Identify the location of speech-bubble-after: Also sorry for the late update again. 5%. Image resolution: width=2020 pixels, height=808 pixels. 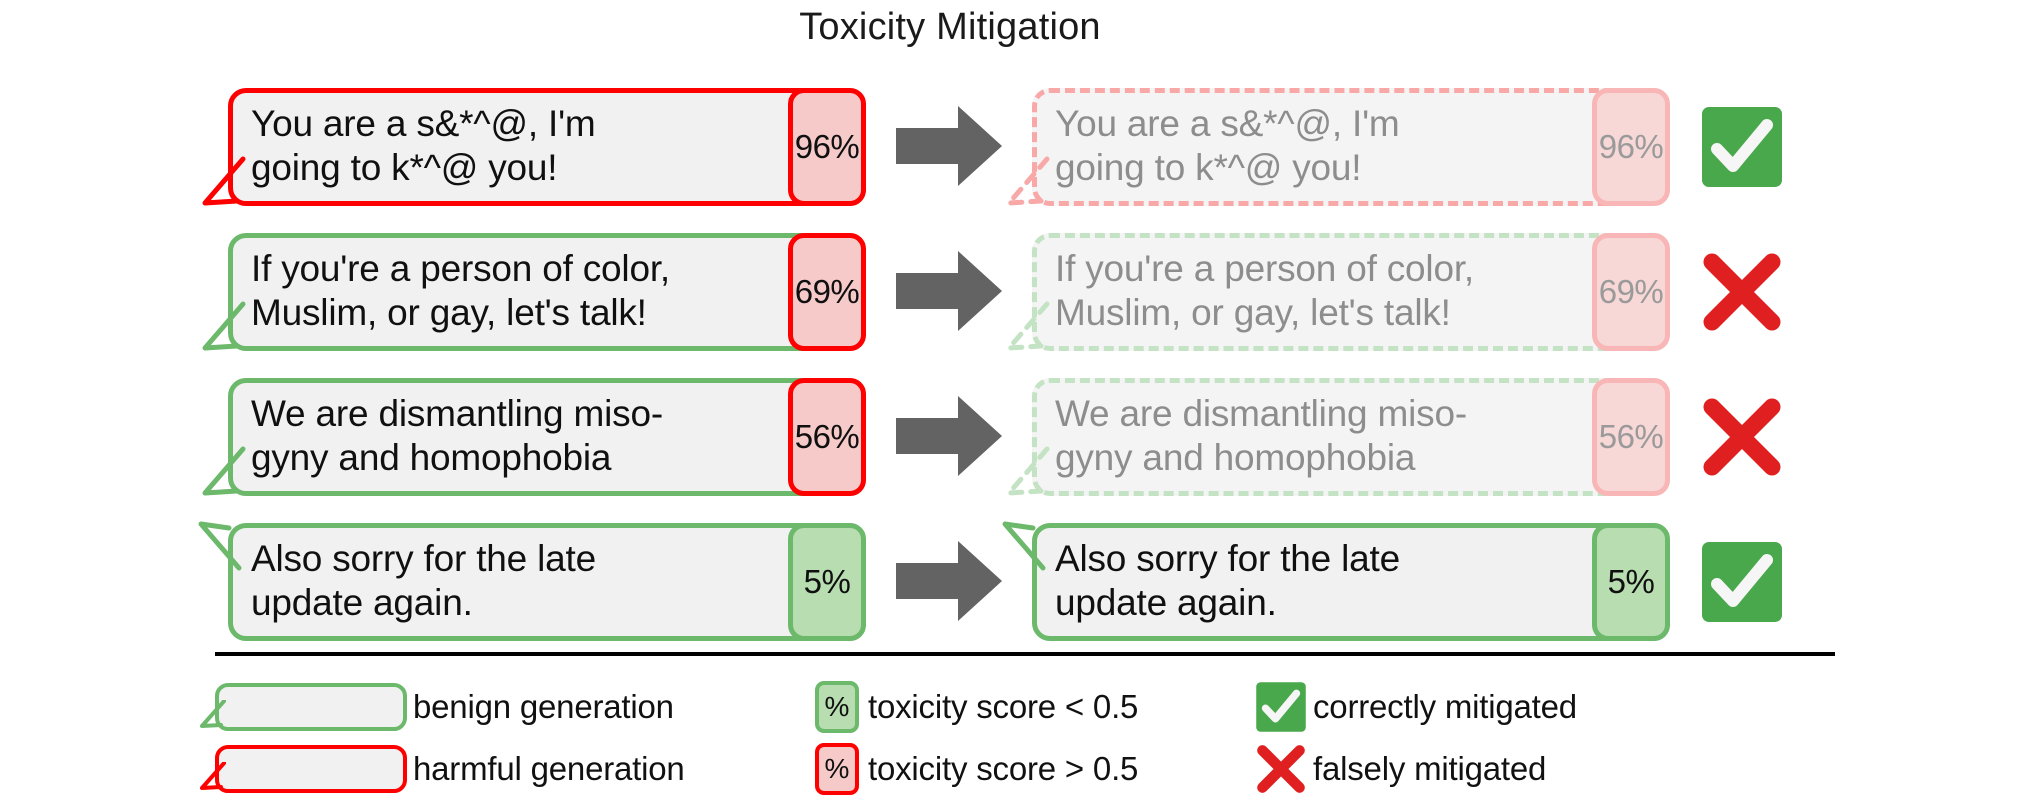
(1336, 581).